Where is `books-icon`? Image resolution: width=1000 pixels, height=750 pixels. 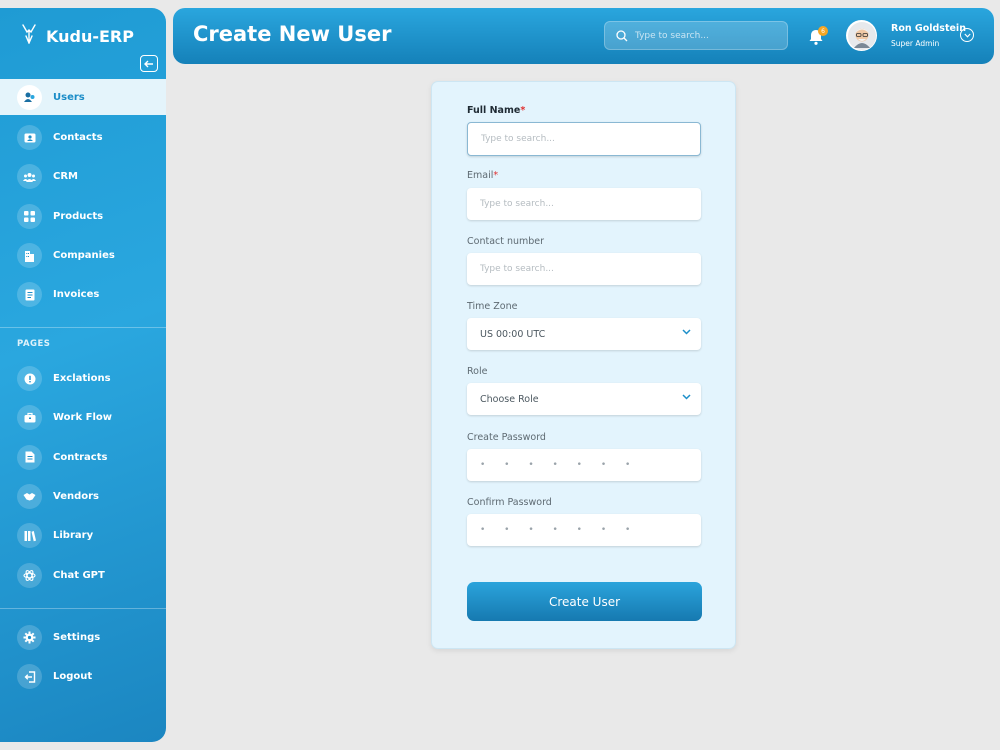
books-icon is located at coordinates (29, 536).